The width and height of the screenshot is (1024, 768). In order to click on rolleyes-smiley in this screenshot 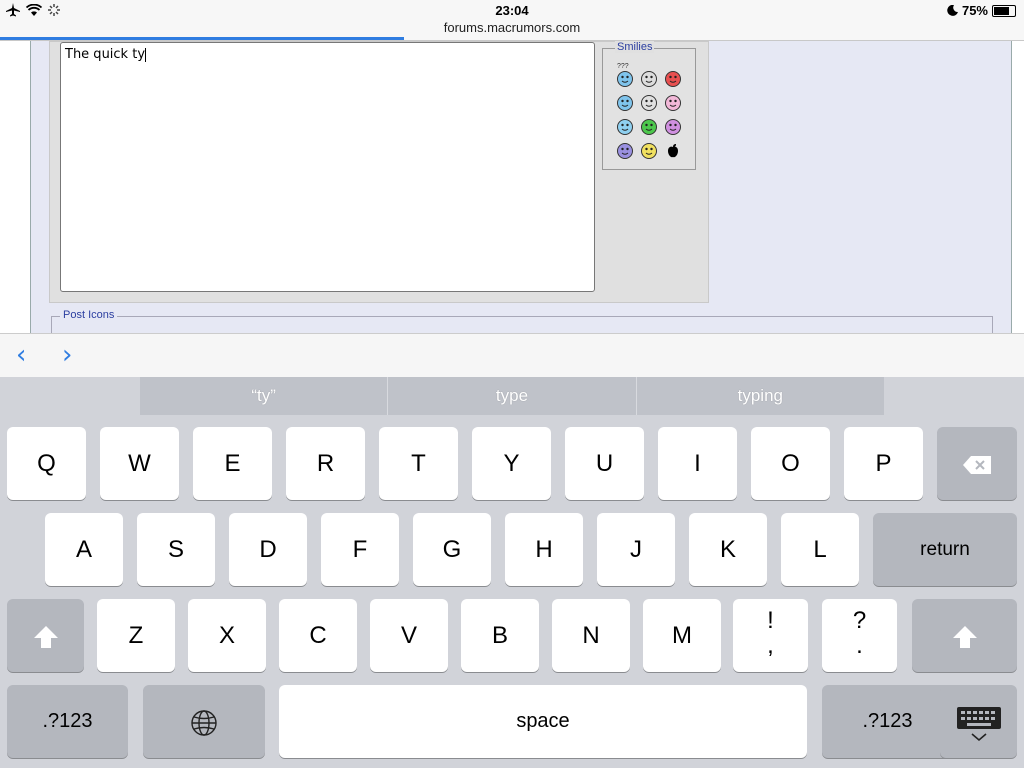, I will do `click(625, 103)`.